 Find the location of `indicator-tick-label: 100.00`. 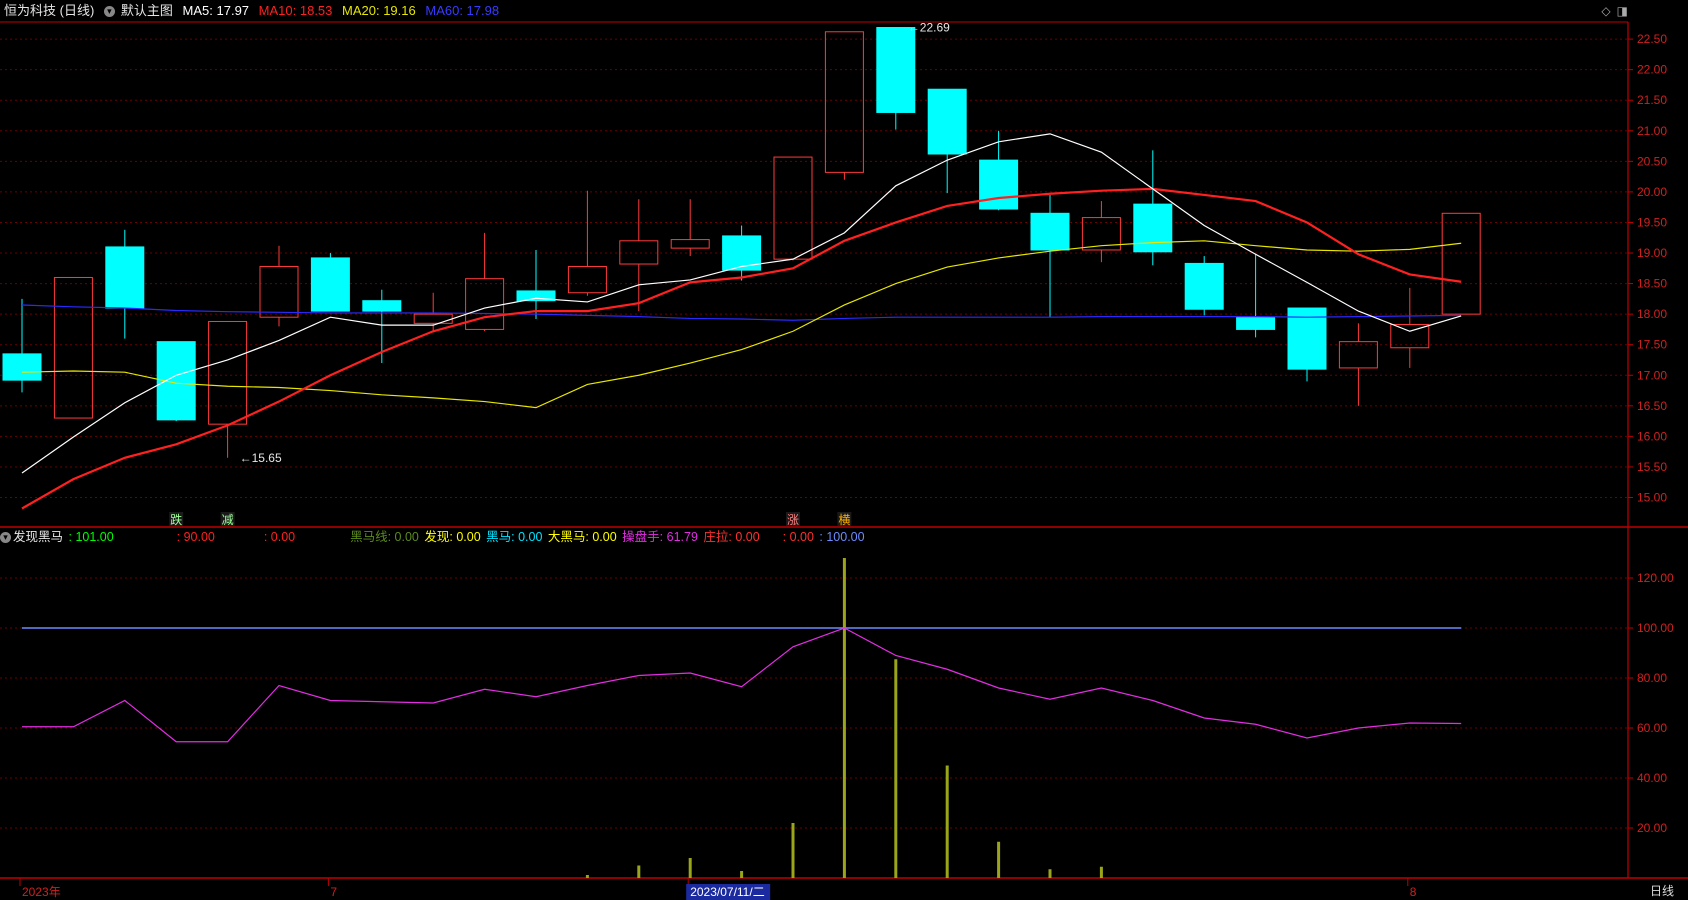

indicator-tick-label: 100.00 is located at coordinates (1655, 628).